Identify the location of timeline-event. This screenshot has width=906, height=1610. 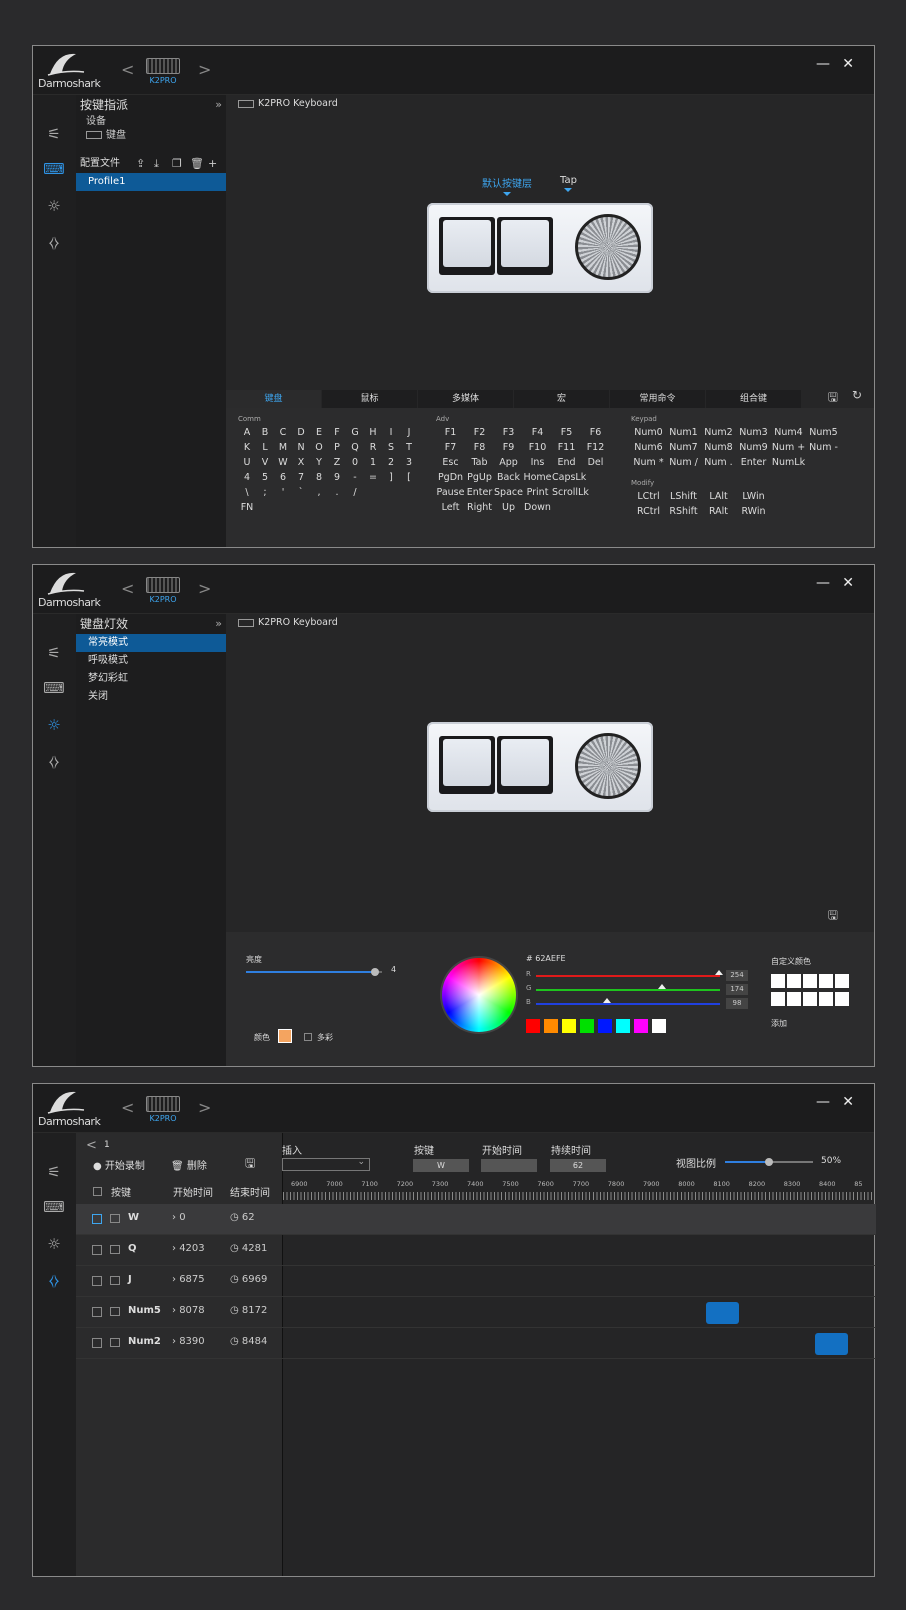
(722, 1313).